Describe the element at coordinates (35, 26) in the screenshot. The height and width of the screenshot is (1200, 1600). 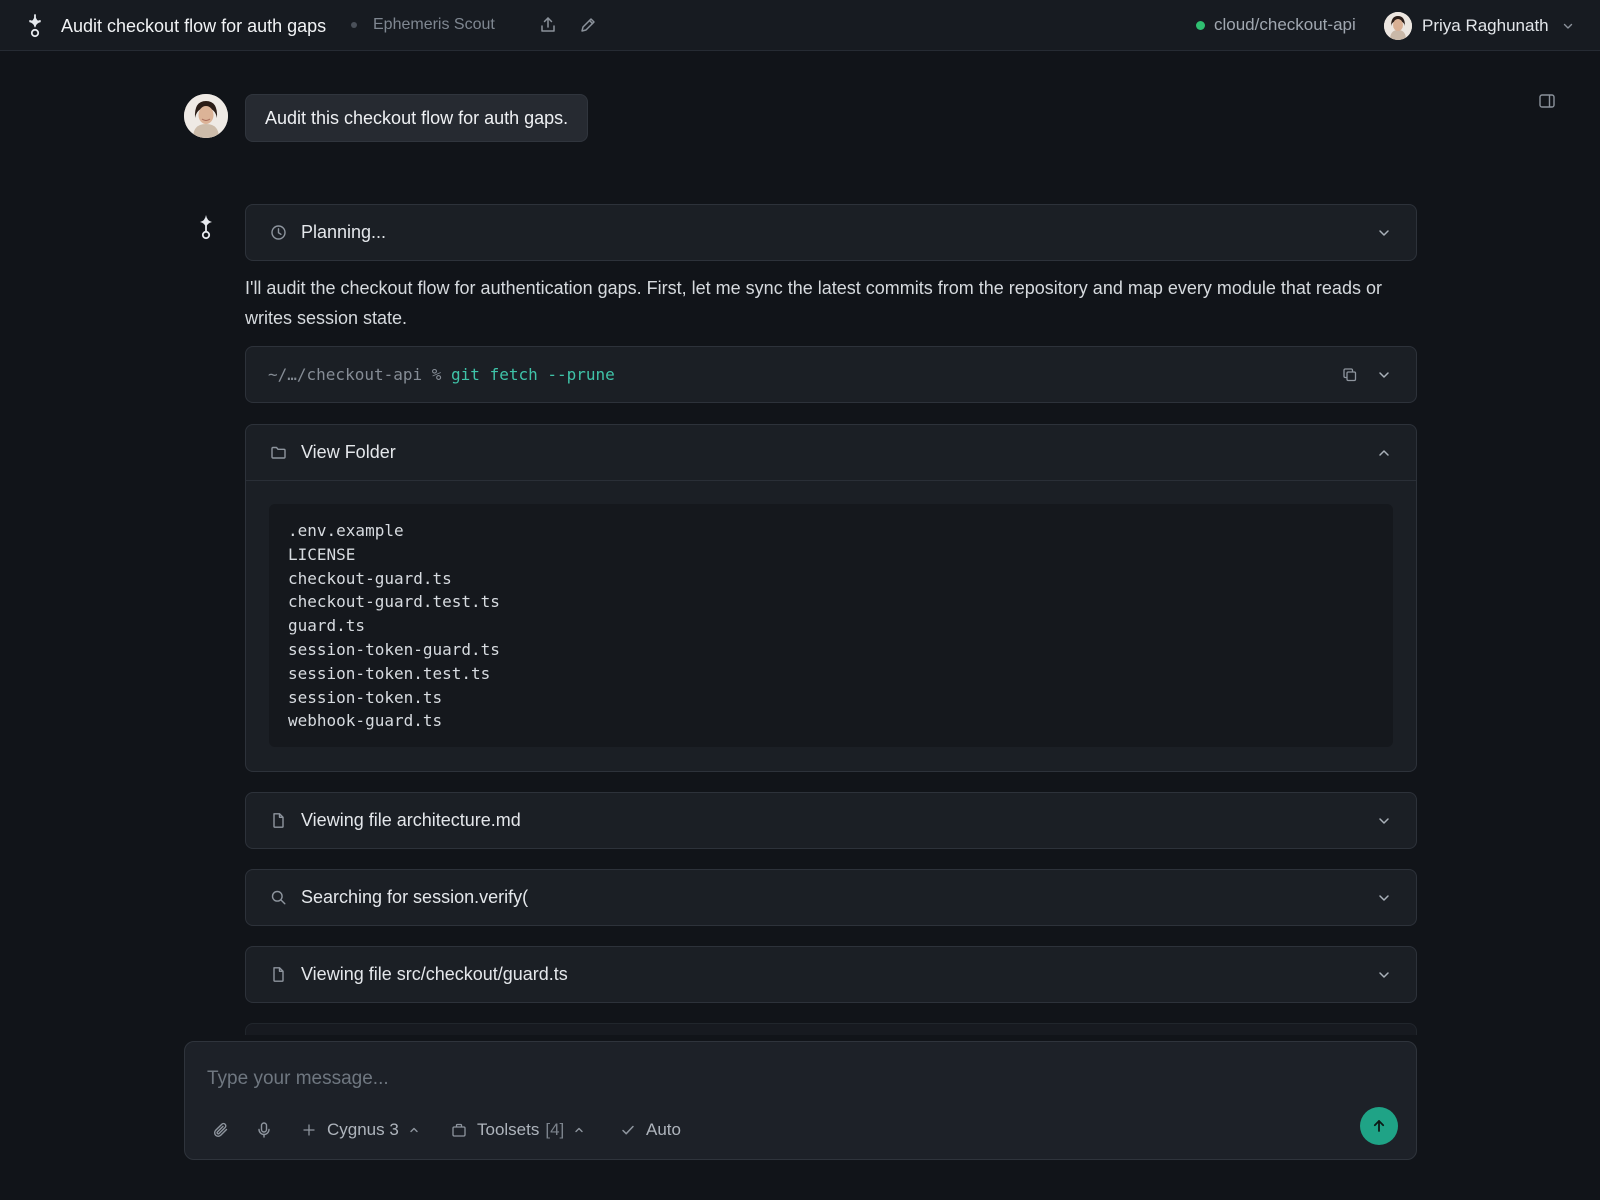
I see `app-logo-icon` at that location.